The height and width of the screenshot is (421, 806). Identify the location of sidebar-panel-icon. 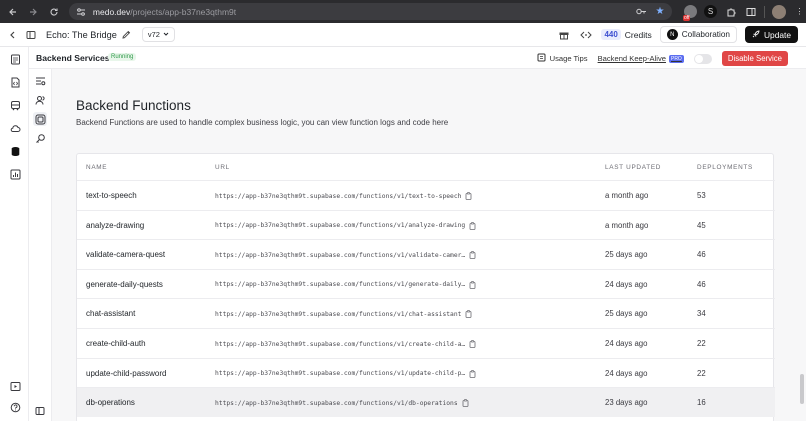
(750, 11).